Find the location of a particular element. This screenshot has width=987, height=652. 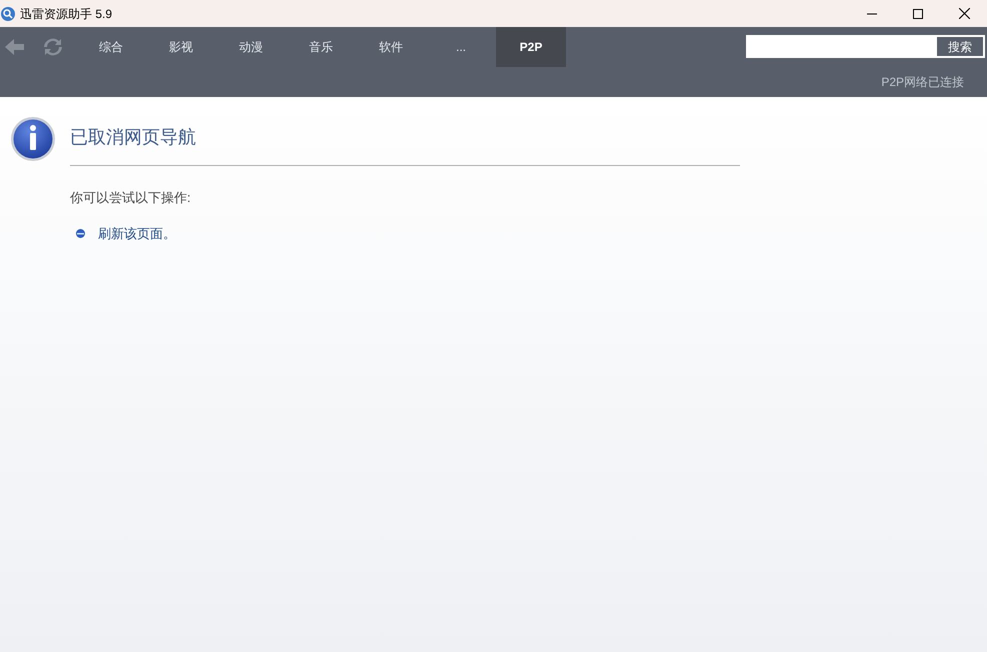

nav-tab: 软件 is located at coordinates (391, 47).